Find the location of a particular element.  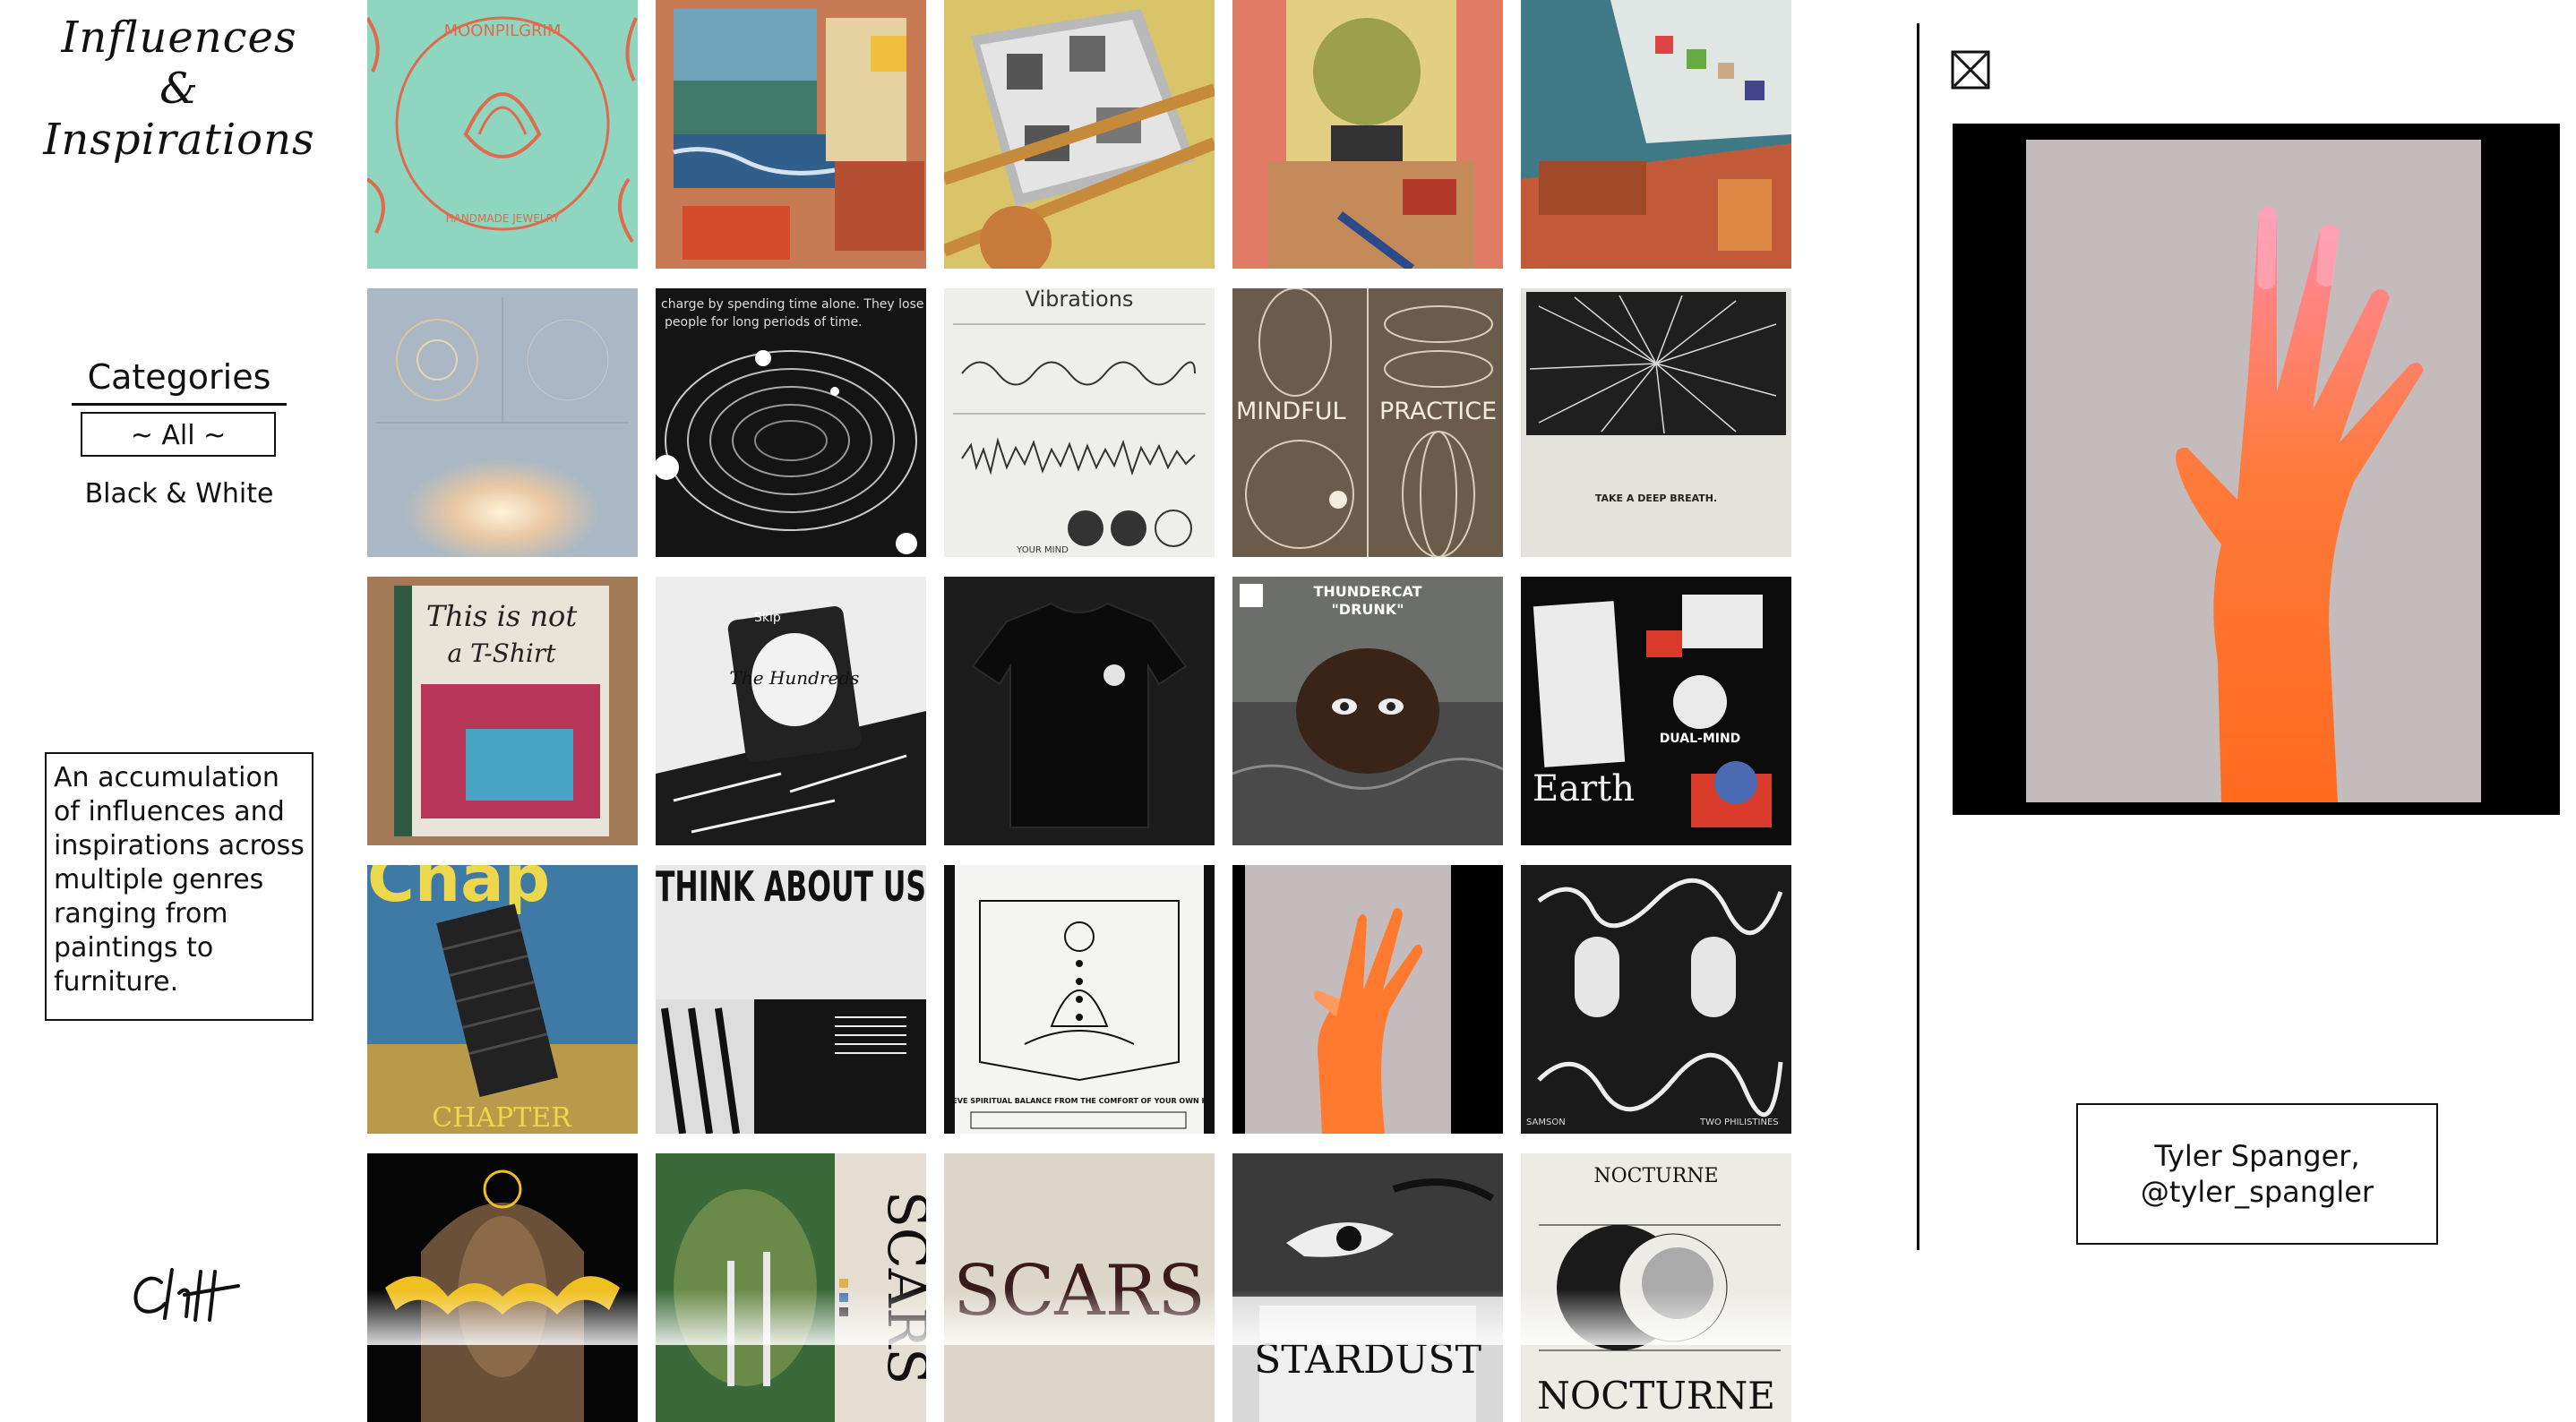

svg-text: PRACTICE is located at coordinates (1438, 411).